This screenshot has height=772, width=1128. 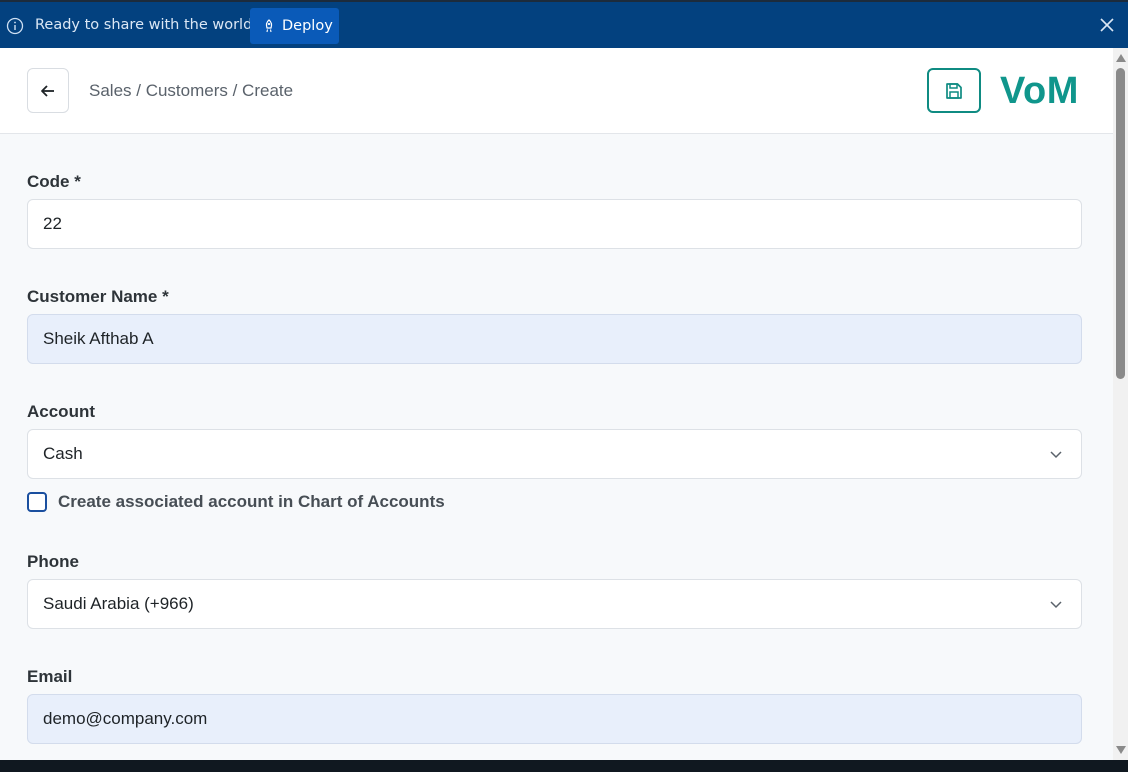 What do you see at coordinates (191, 90) in the screenshot?
I see `breadcrumb: Sales / Customers / Create` at bounding box center [191, 90].